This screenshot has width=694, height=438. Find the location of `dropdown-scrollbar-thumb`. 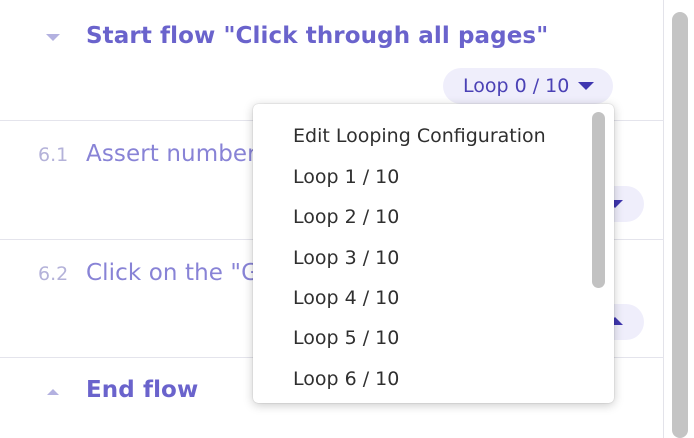

dropdown-scrollbar-thumb is located at coordinates (598, 200).